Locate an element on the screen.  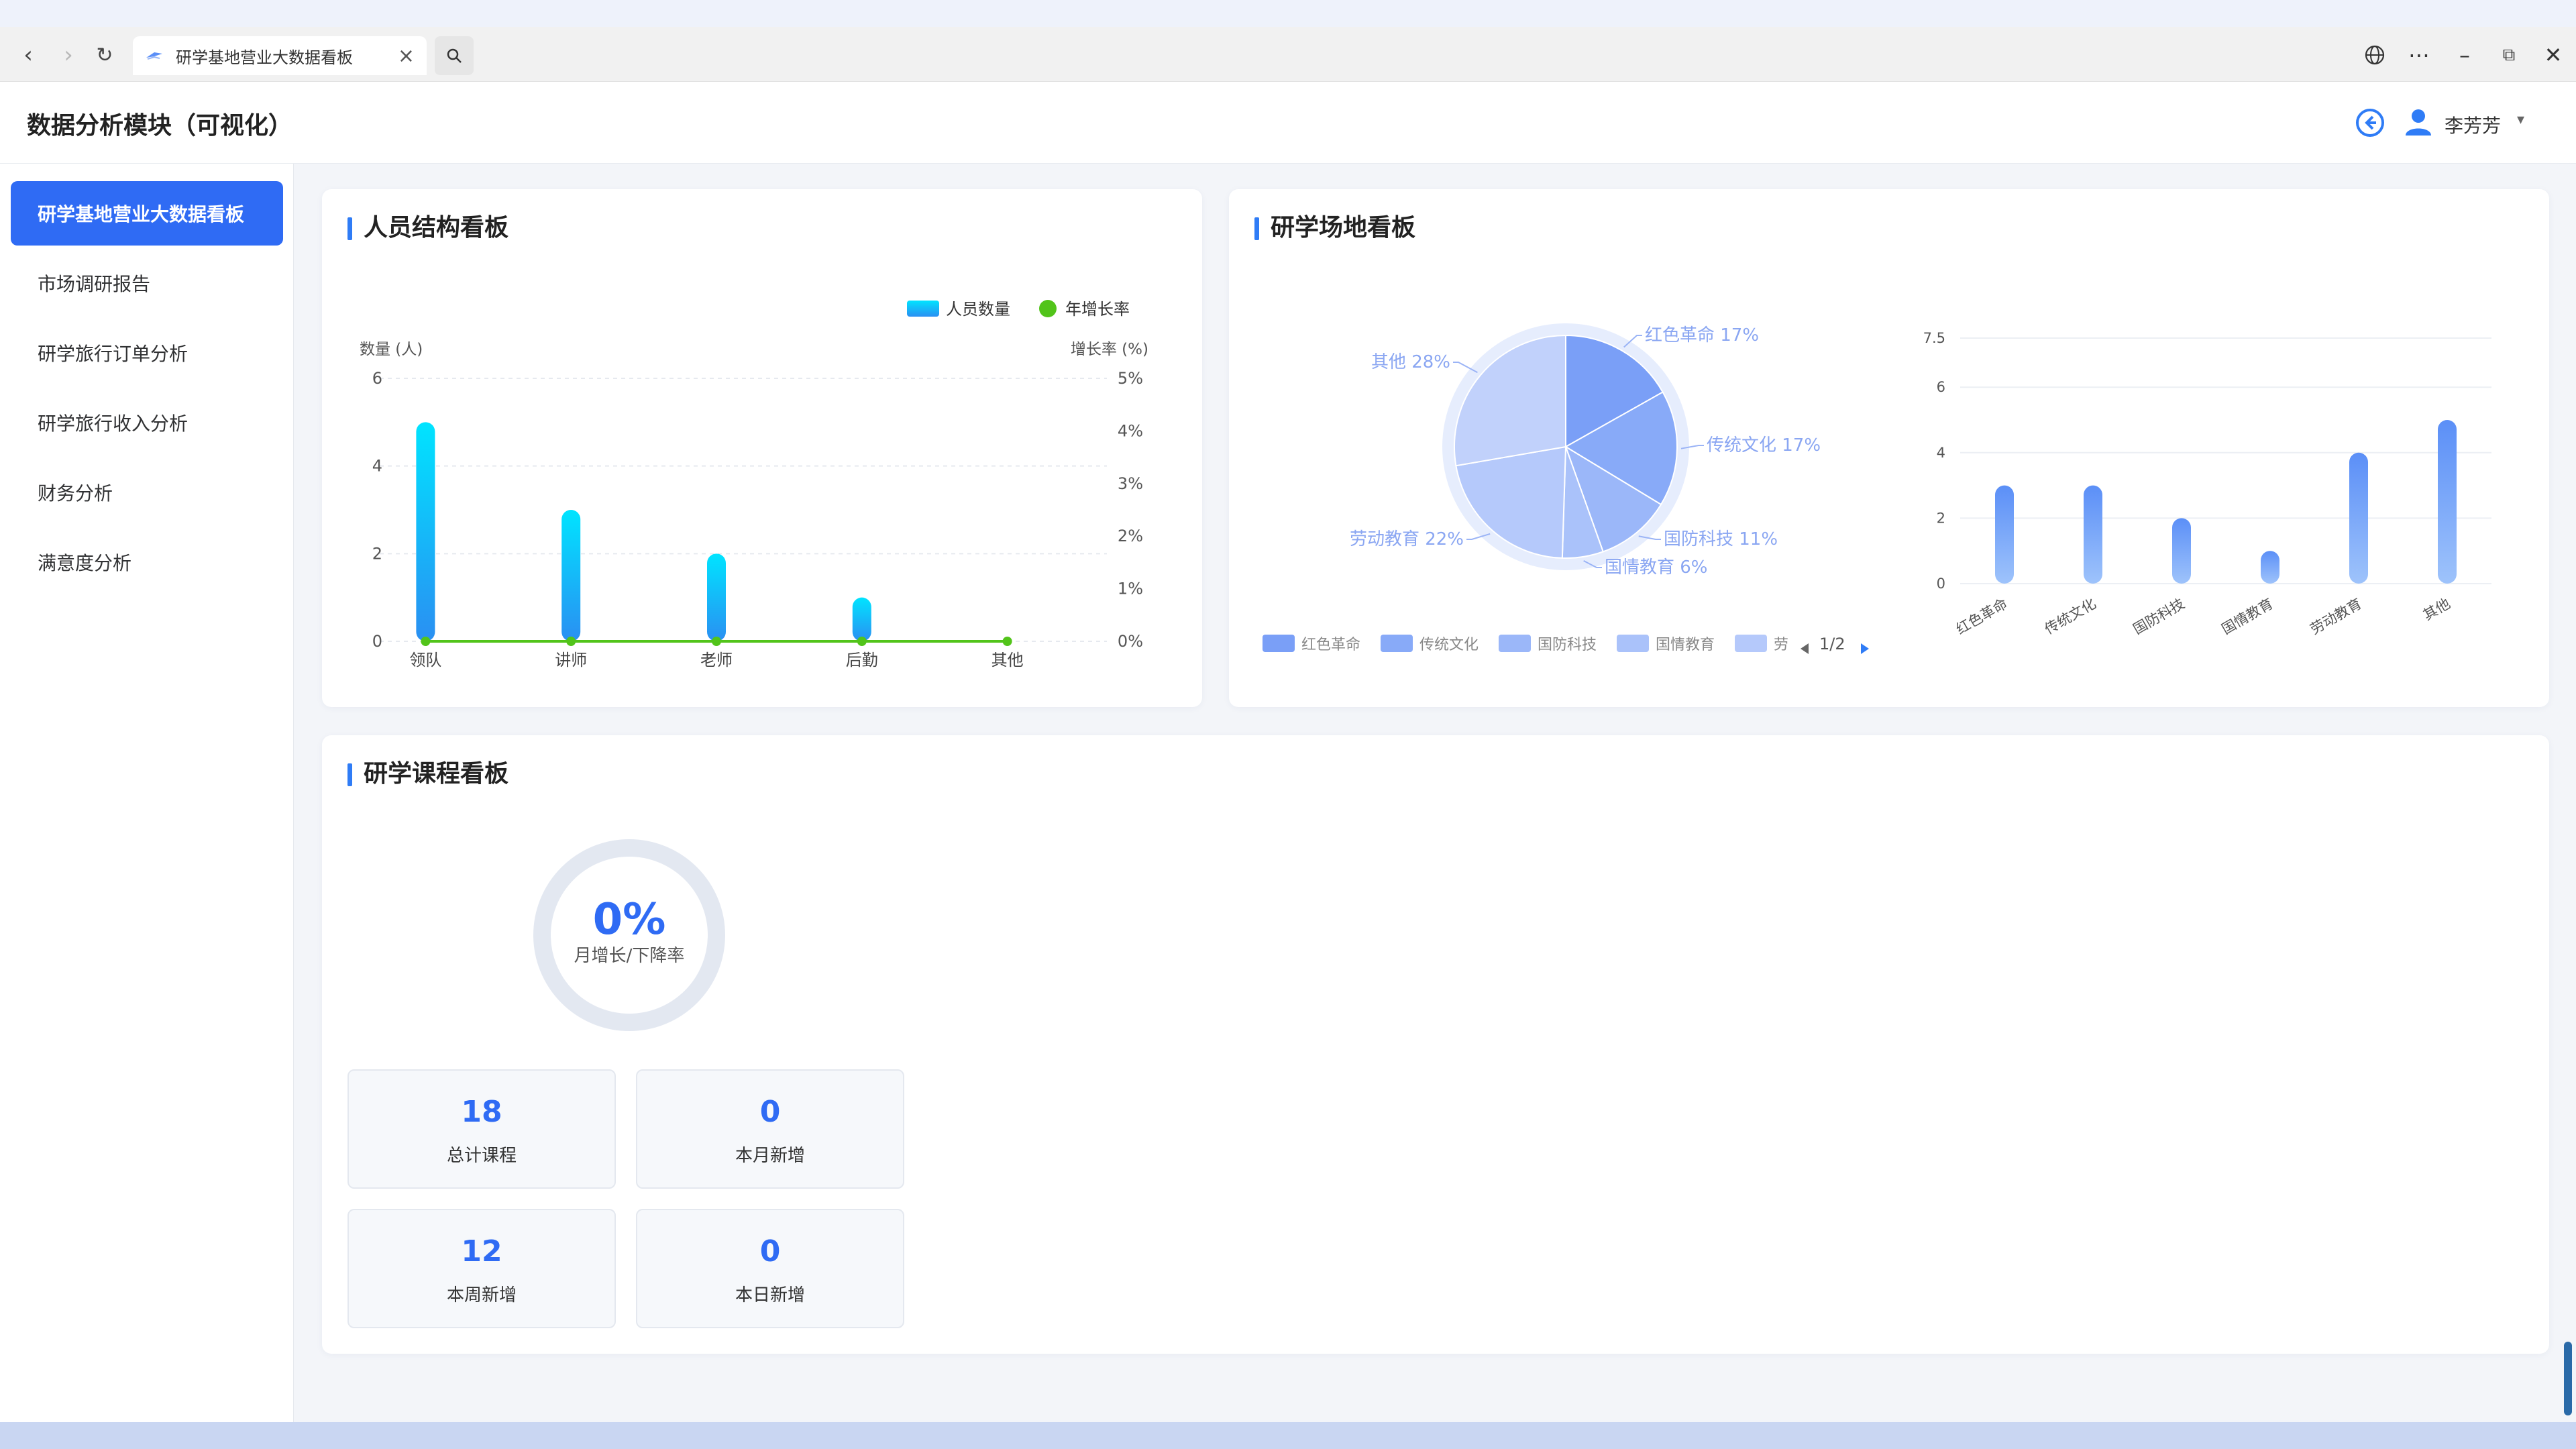
close-icon: ✕ is located at coordinates (2553, 55).